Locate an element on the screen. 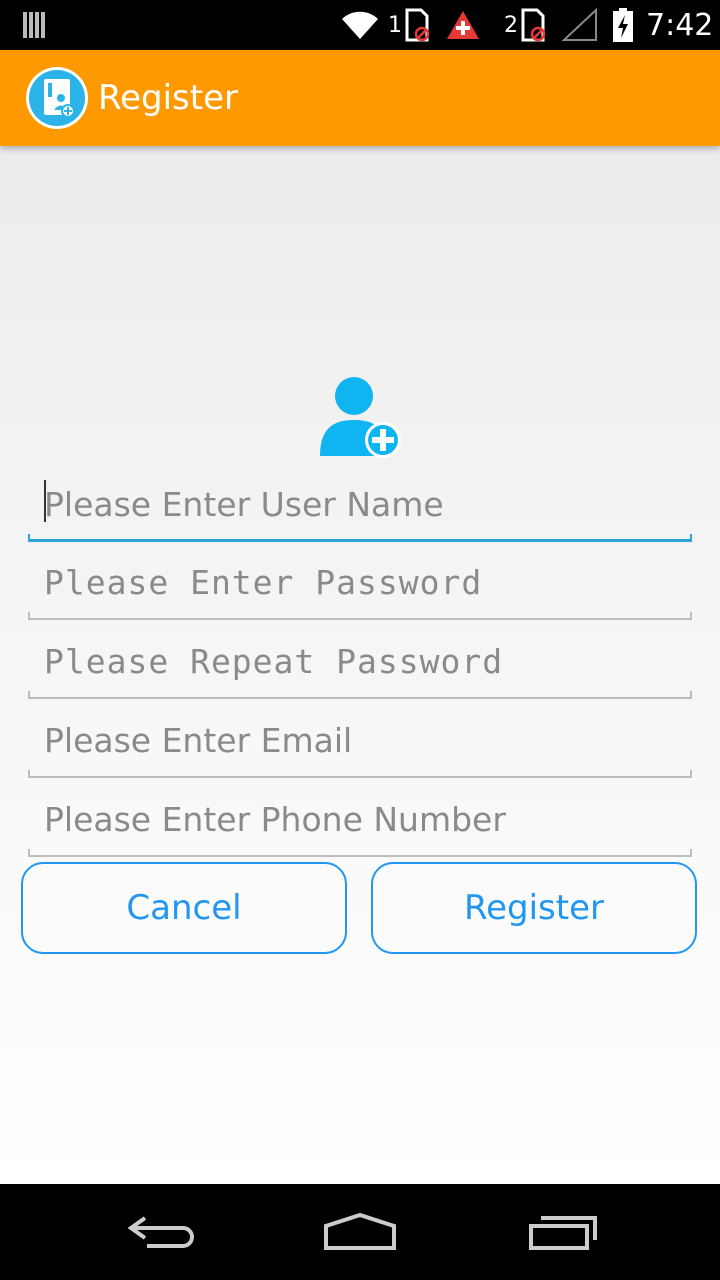 The width and height of the screenshot is (720, 1280). password-underline is located at coordinates (360, 616).